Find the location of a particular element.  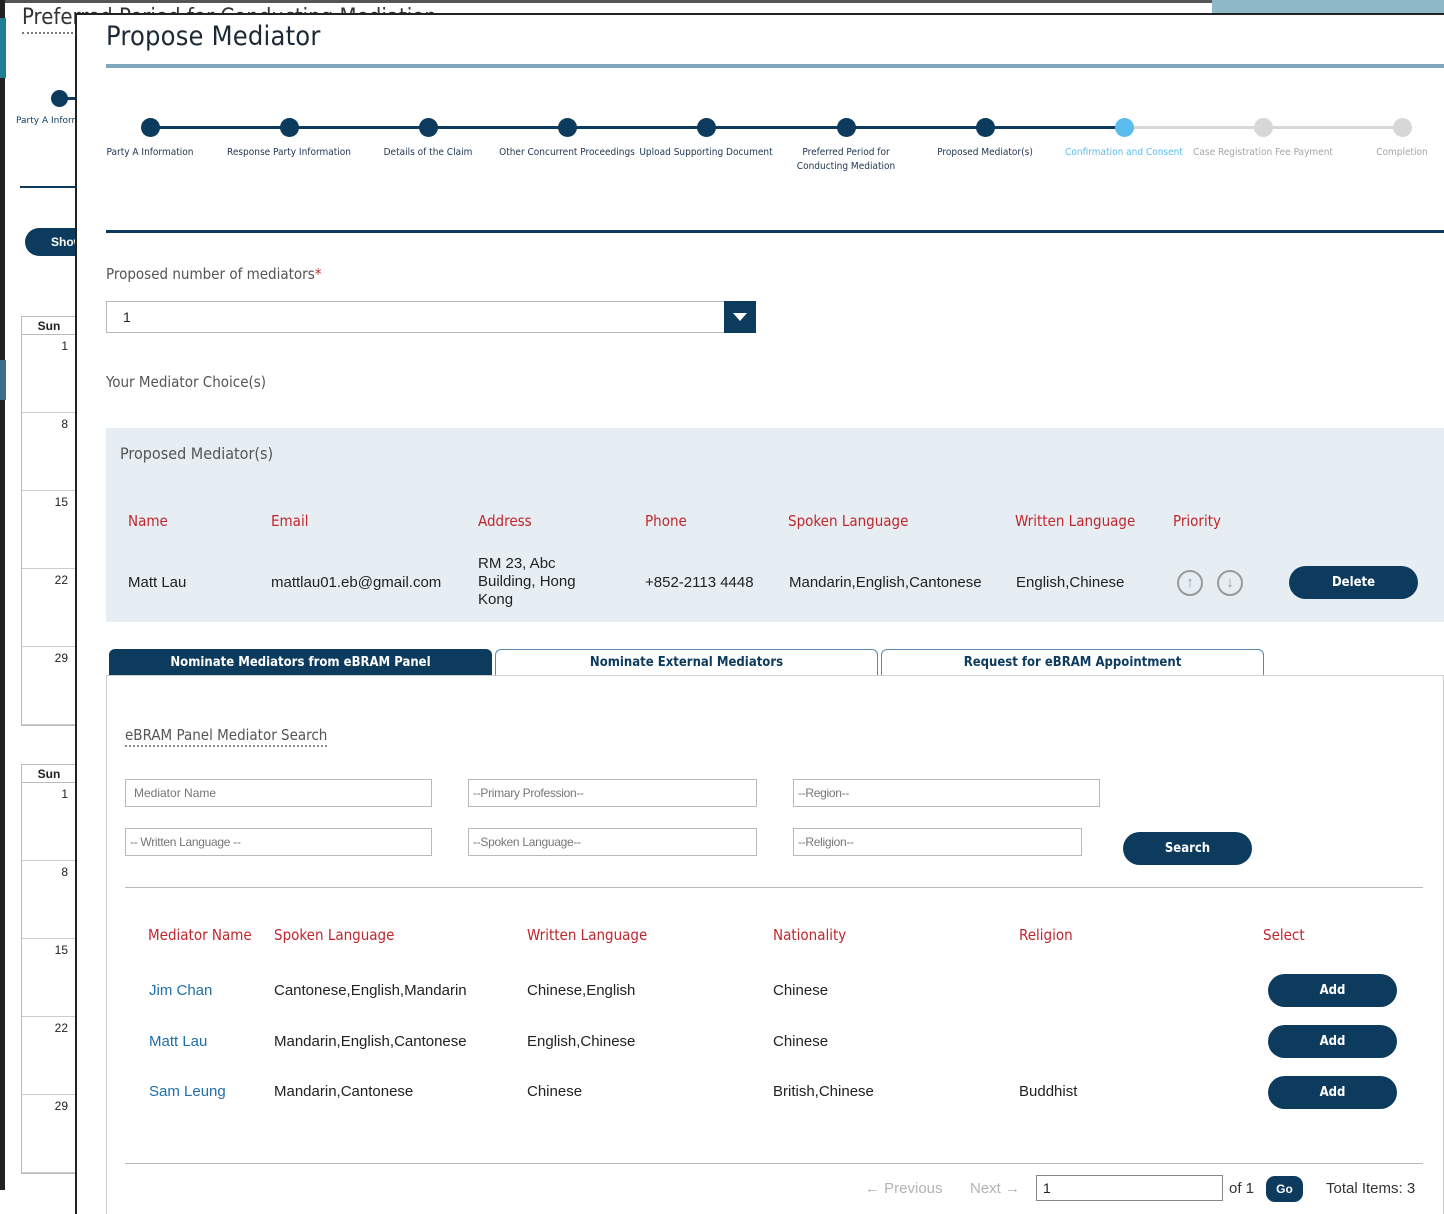

step-other-concurrent-proceedings: Other Concurrent Proceedings is located at coordinates (567, 137).